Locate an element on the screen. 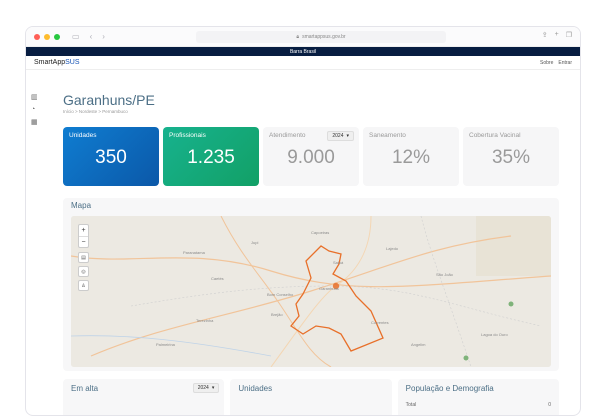  card-value: 350 is located at coordinates (111, 157).